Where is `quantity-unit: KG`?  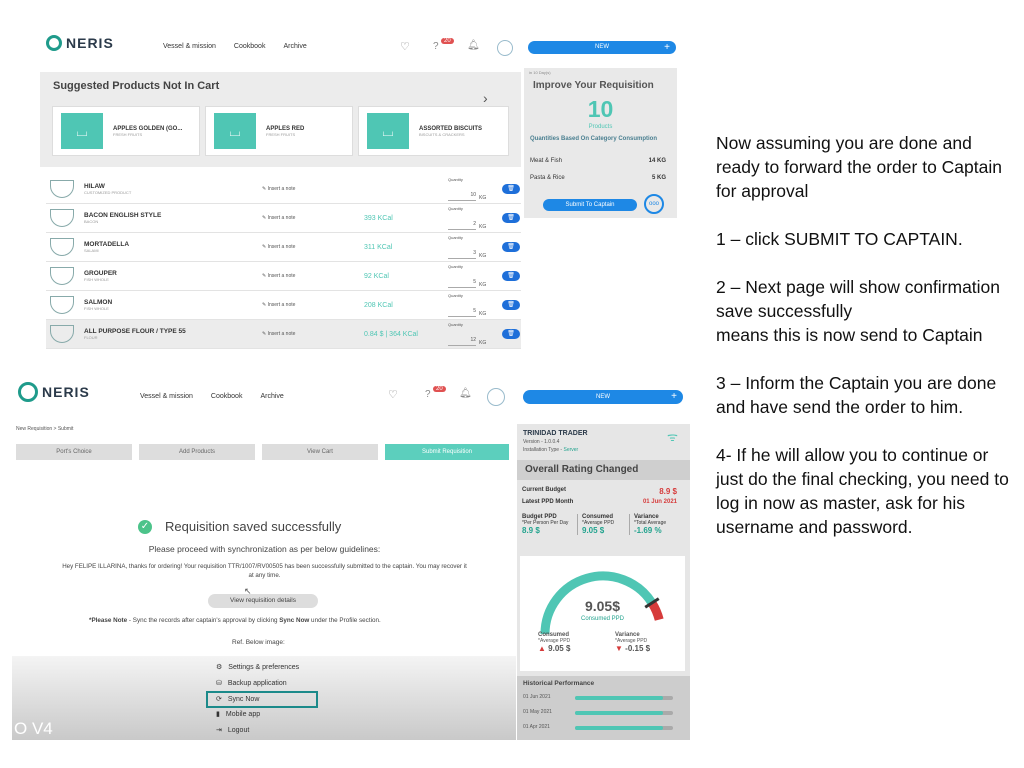
quantity-unit: KG is located at coordinates (483, 285).